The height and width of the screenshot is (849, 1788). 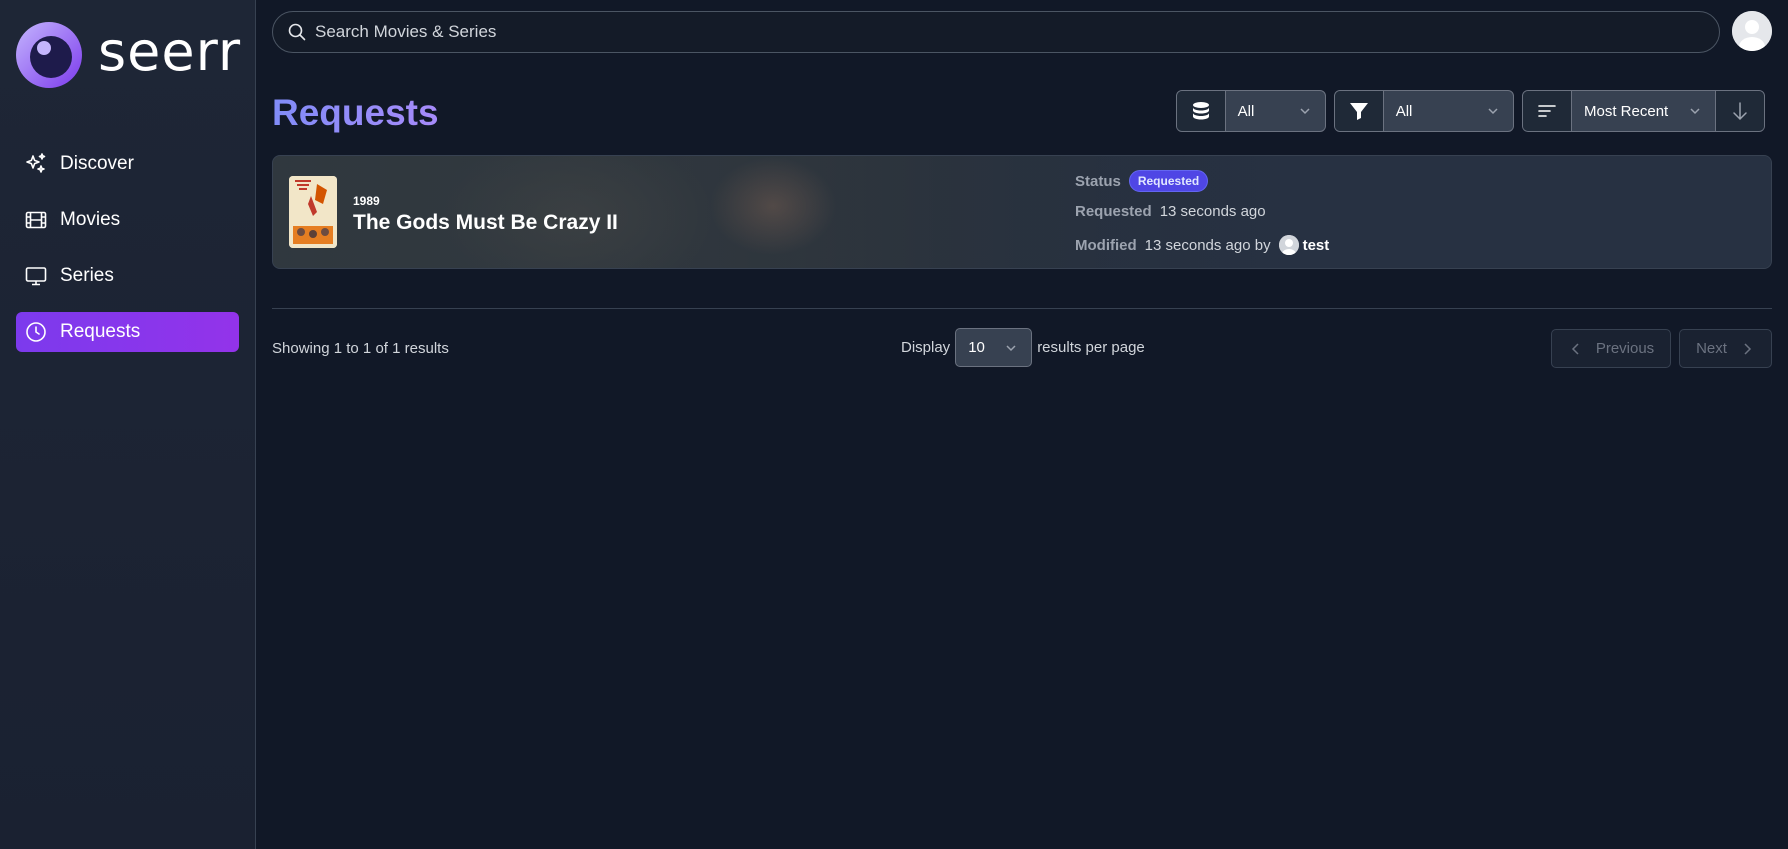 I want to click on status-filter: All, so click(x=1424, y=111).